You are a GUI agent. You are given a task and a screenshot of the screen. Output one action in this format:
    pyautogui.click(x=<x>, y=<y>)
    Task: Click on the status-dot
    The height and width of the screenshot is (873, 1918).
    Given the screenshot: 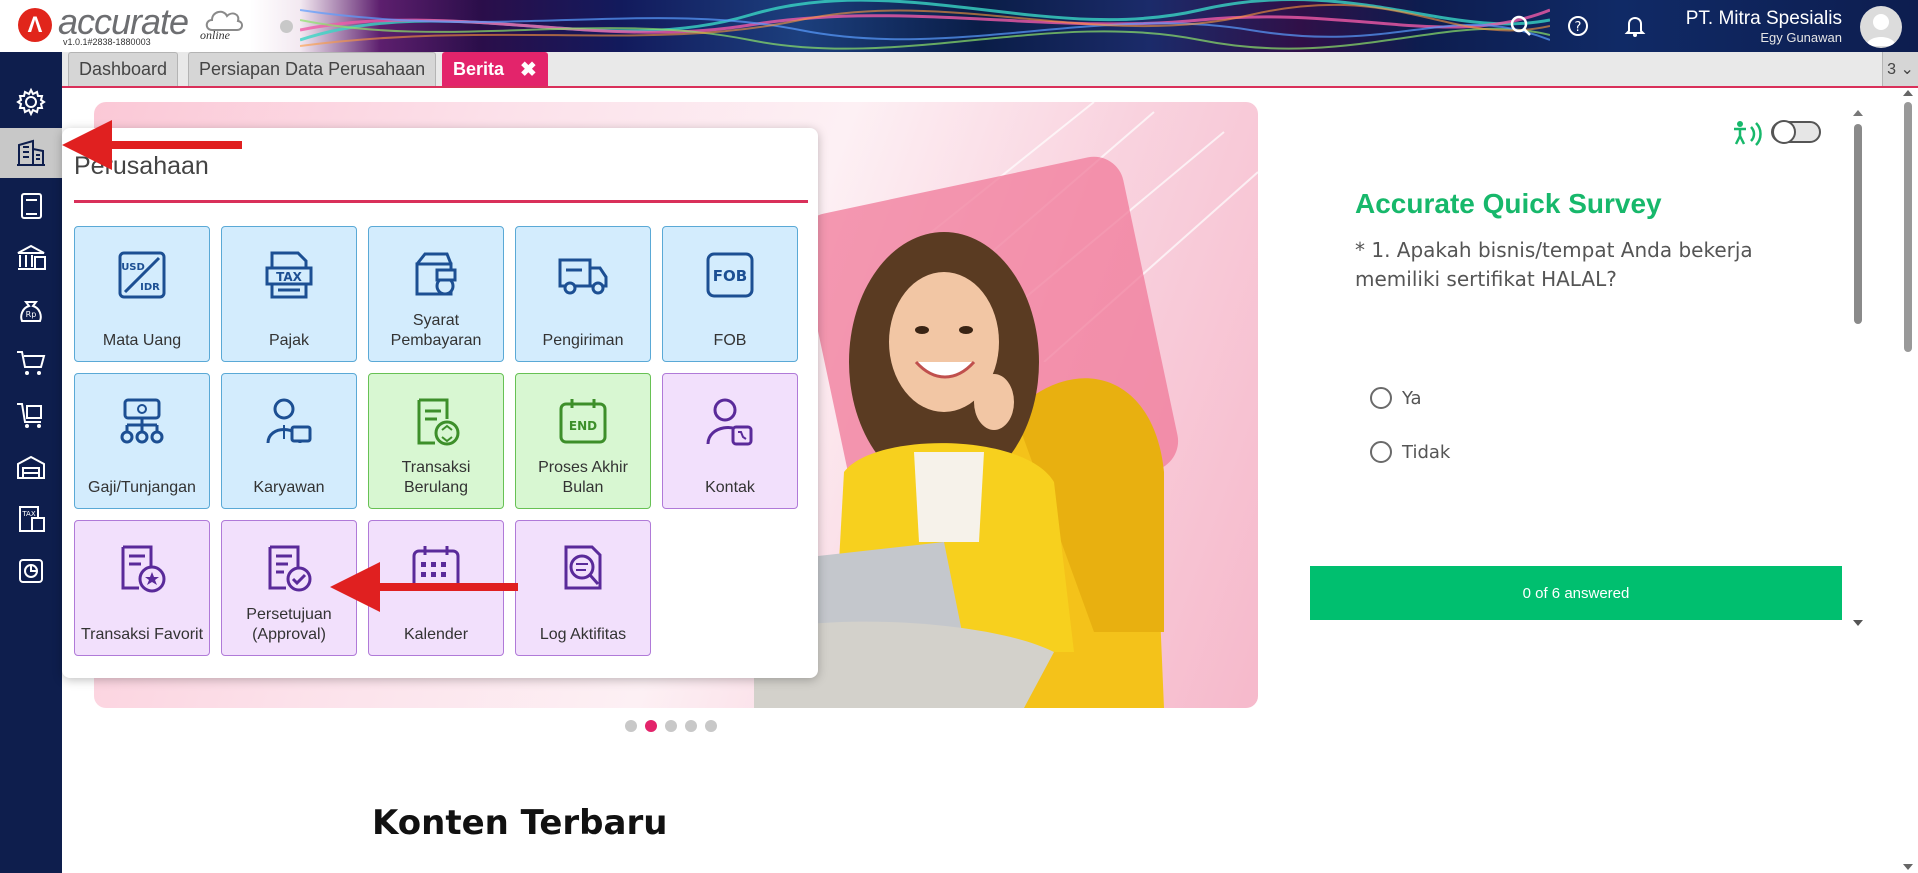 What is the action you would take?
    pyautogui.click(x=286, y=26)
    